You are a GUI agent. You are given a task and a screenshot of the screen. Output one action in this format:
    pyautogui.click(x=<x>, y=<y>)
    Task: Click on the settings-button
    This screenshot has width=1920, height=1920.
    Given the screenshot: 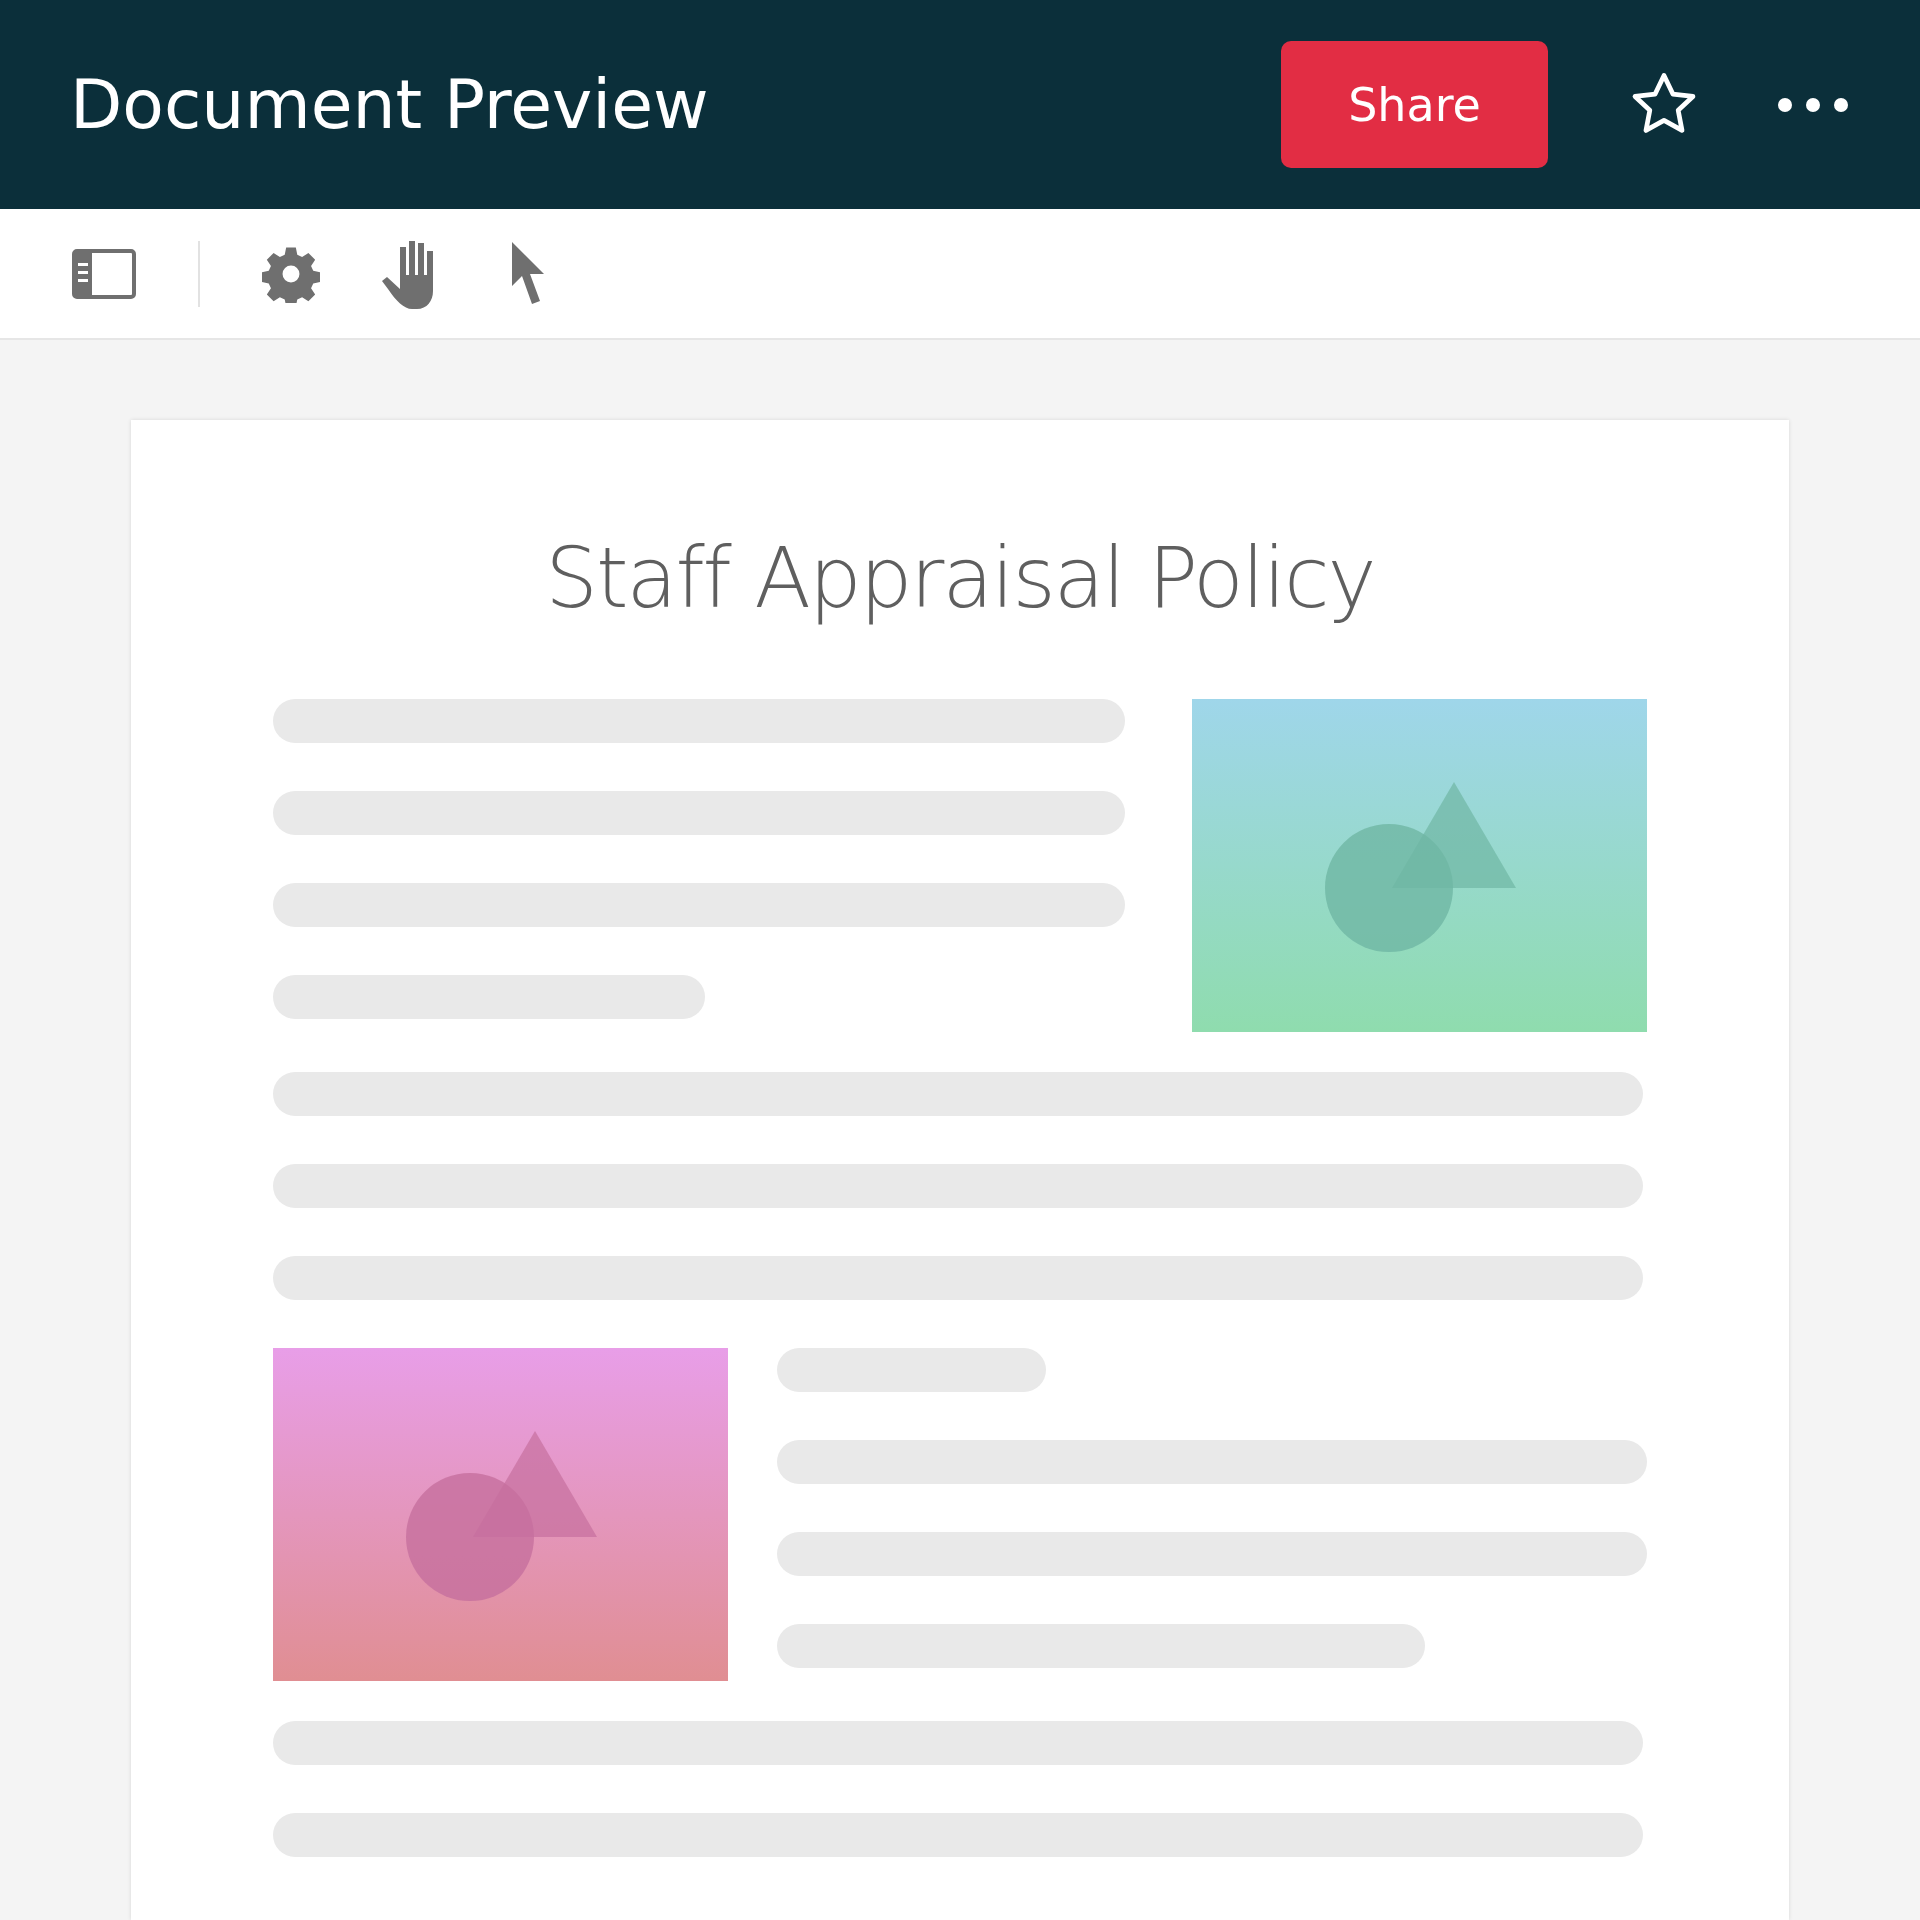 What is the action you would take?
    pyautogui.click(x=291, y=273)
    